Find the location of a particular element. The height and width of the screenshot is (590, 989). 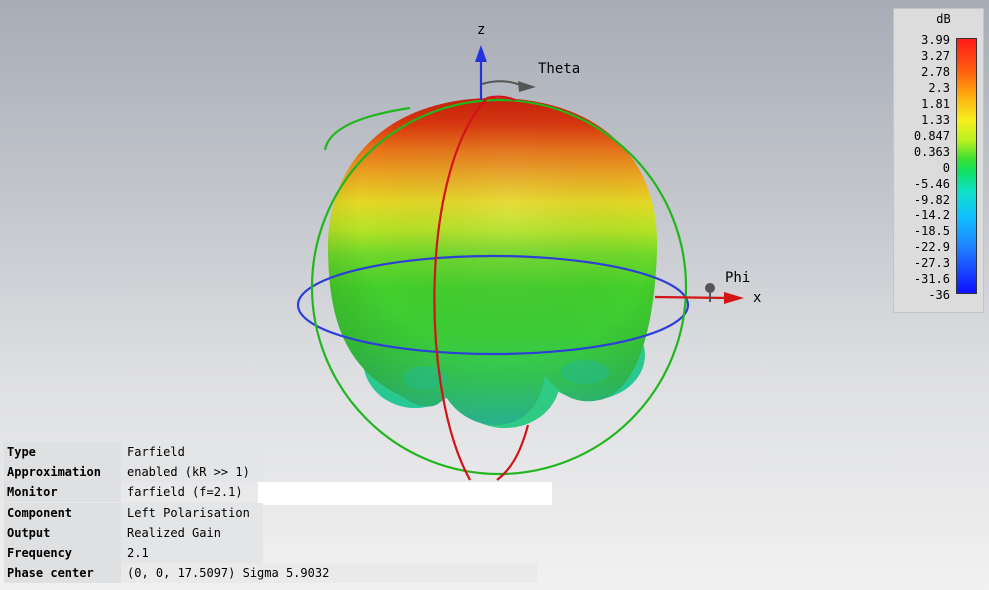

legend-tick: 0 is located at coordinates (946, 167).